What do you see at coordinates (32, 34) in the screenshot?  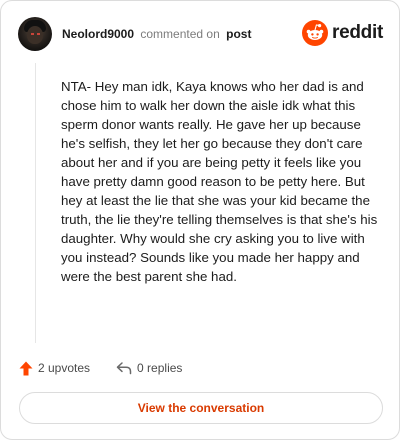 I see `avatar-eye-left` at bounding box center [32, 34].